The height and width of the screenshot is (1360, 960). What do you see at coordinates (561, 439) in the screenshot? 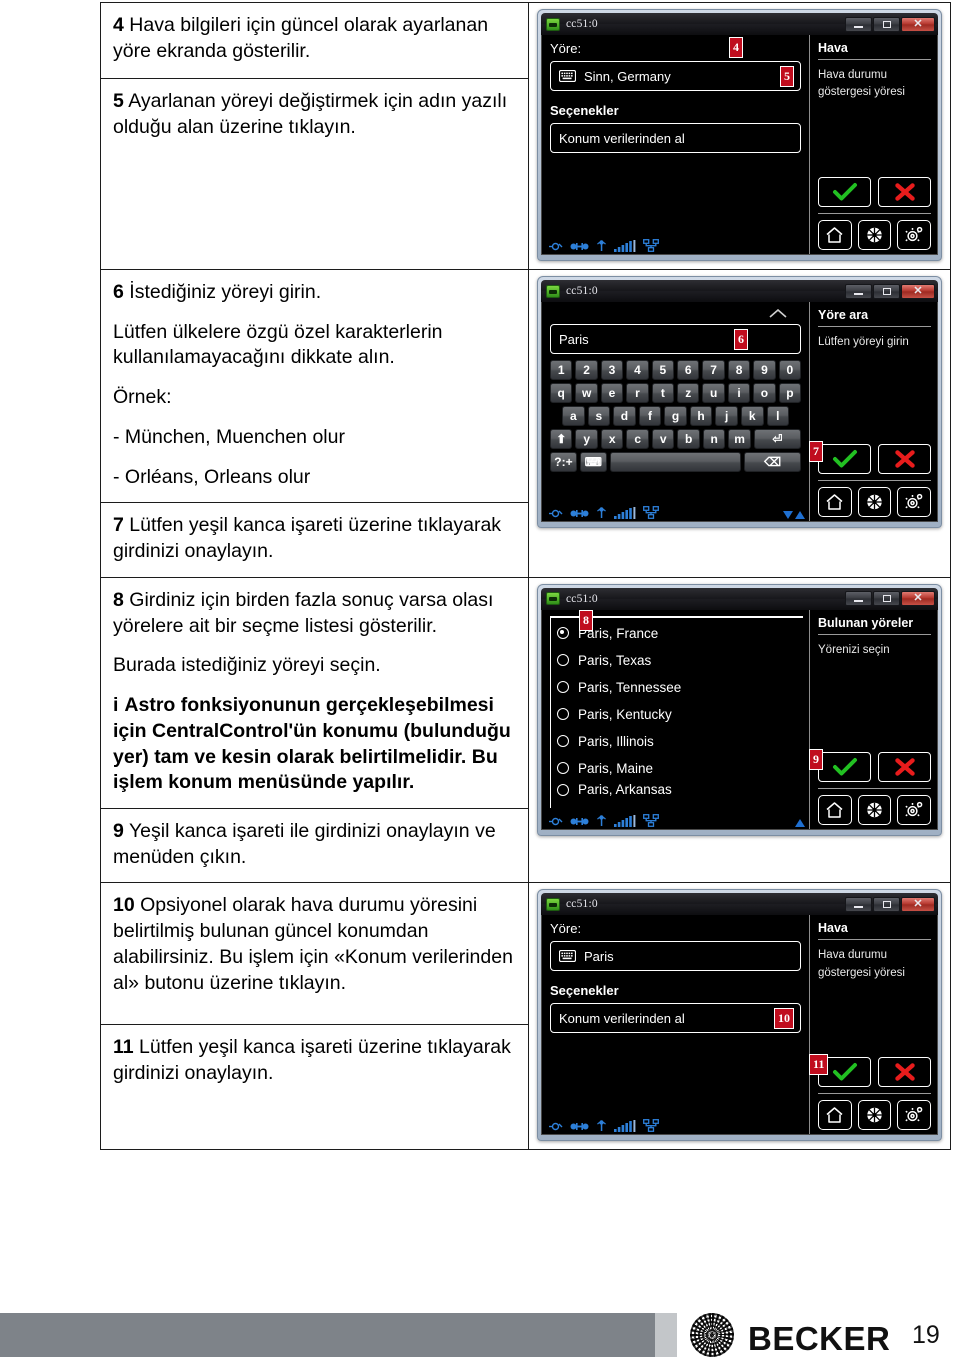
I see `shift-key: ⬆` at bounding box center [561, 439].